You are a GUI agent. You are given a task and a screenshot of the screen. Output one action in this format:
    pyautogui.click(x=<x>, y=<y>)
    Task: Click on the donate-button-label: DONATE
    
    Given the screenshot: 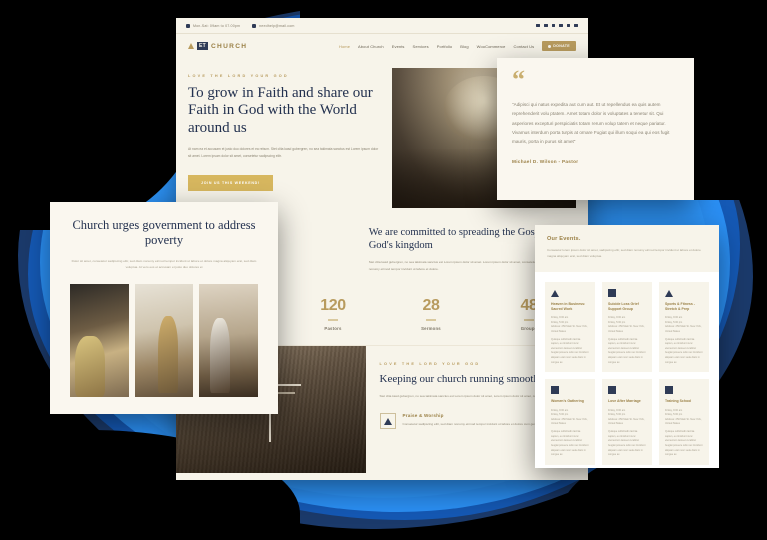 What is the action you would take?
    pyautogui.click(x=561, y=46)
    